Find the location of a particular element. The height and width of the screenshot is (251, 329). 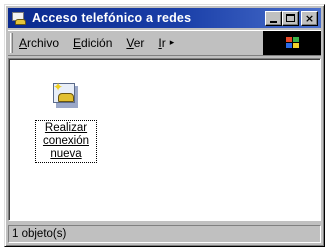

dialup-networking-icon is located at coordinates (19, 18).